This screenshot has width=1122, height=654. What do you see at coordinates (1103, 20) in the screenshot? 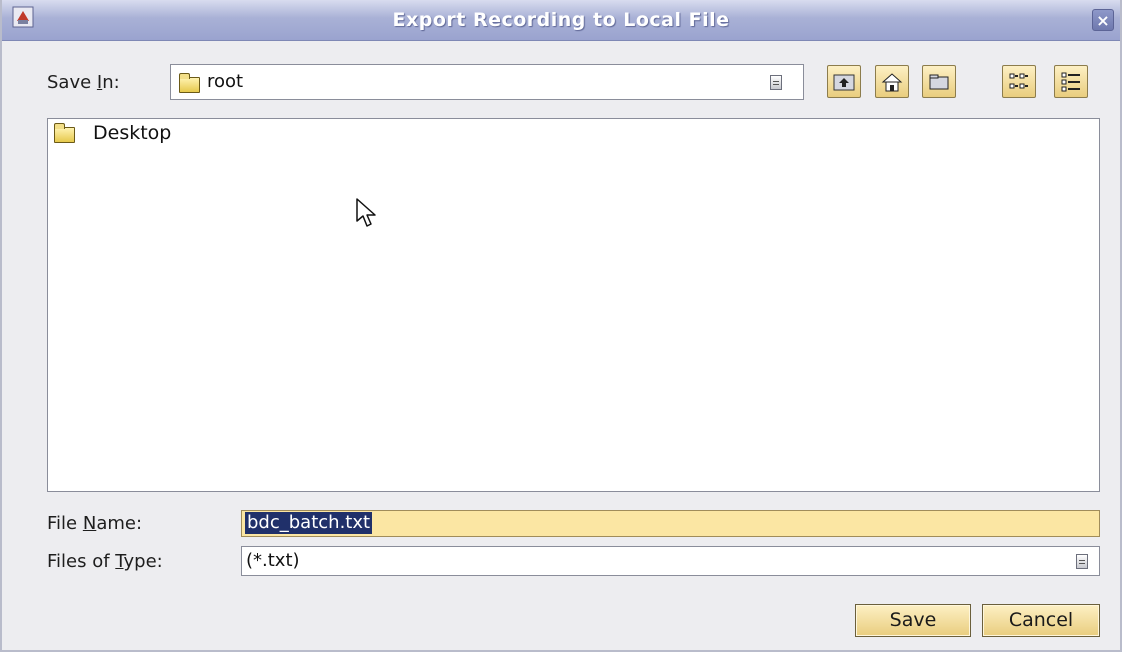
I see `close-button: ×` at bounding box center [1103, 20].